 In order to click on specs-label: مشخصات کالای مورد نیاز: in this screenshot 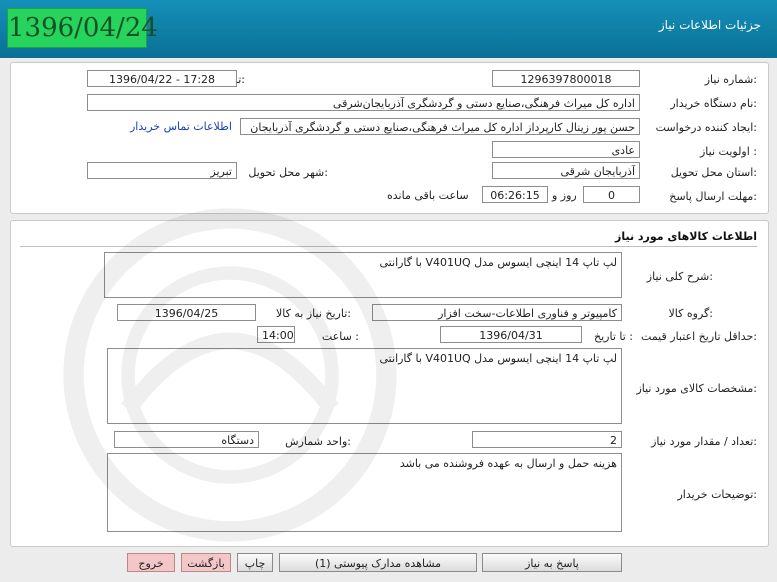, I will do `click(696, 388)`.